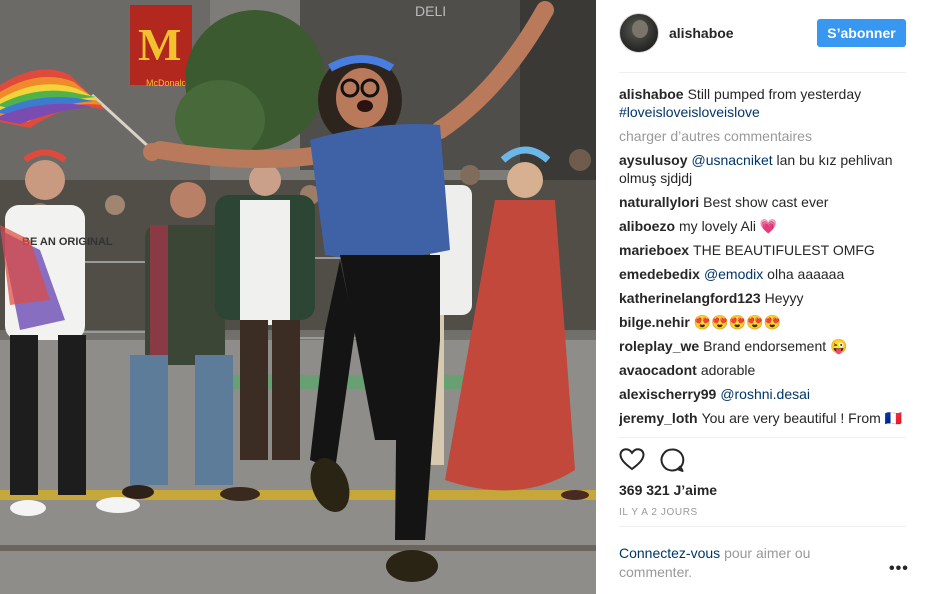 This screenshot has height=594, width=929. I want to click on comment-text: You are very beautiful ! From 🇫🇷, so click(802, 418).